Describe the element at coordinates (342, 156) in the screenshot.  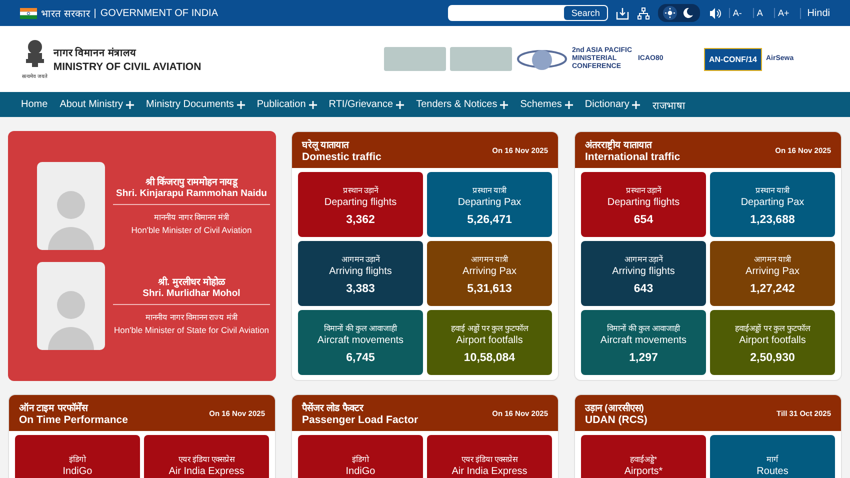
I see `card-english-title: Domestic traffic` at that location.